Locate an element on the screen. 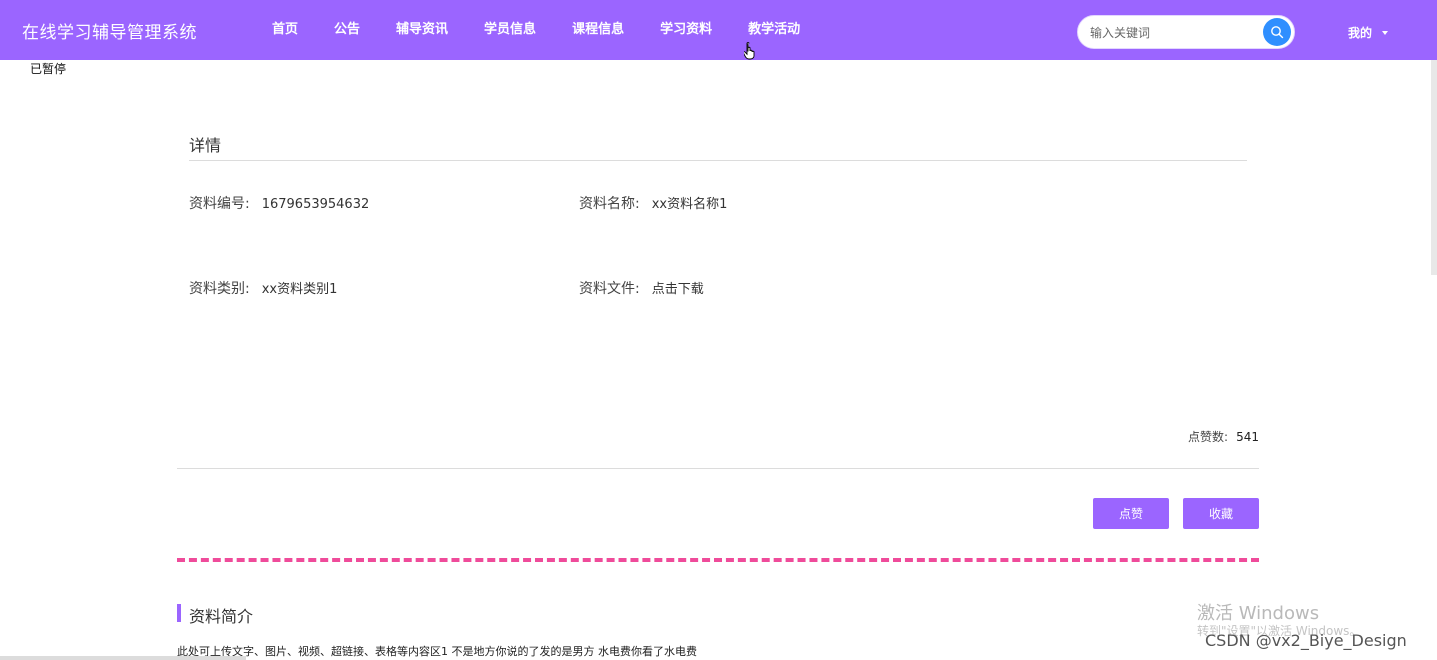 The image size is (1437, 660). vertical-scrollbar is located at coordinates (1434, 167).